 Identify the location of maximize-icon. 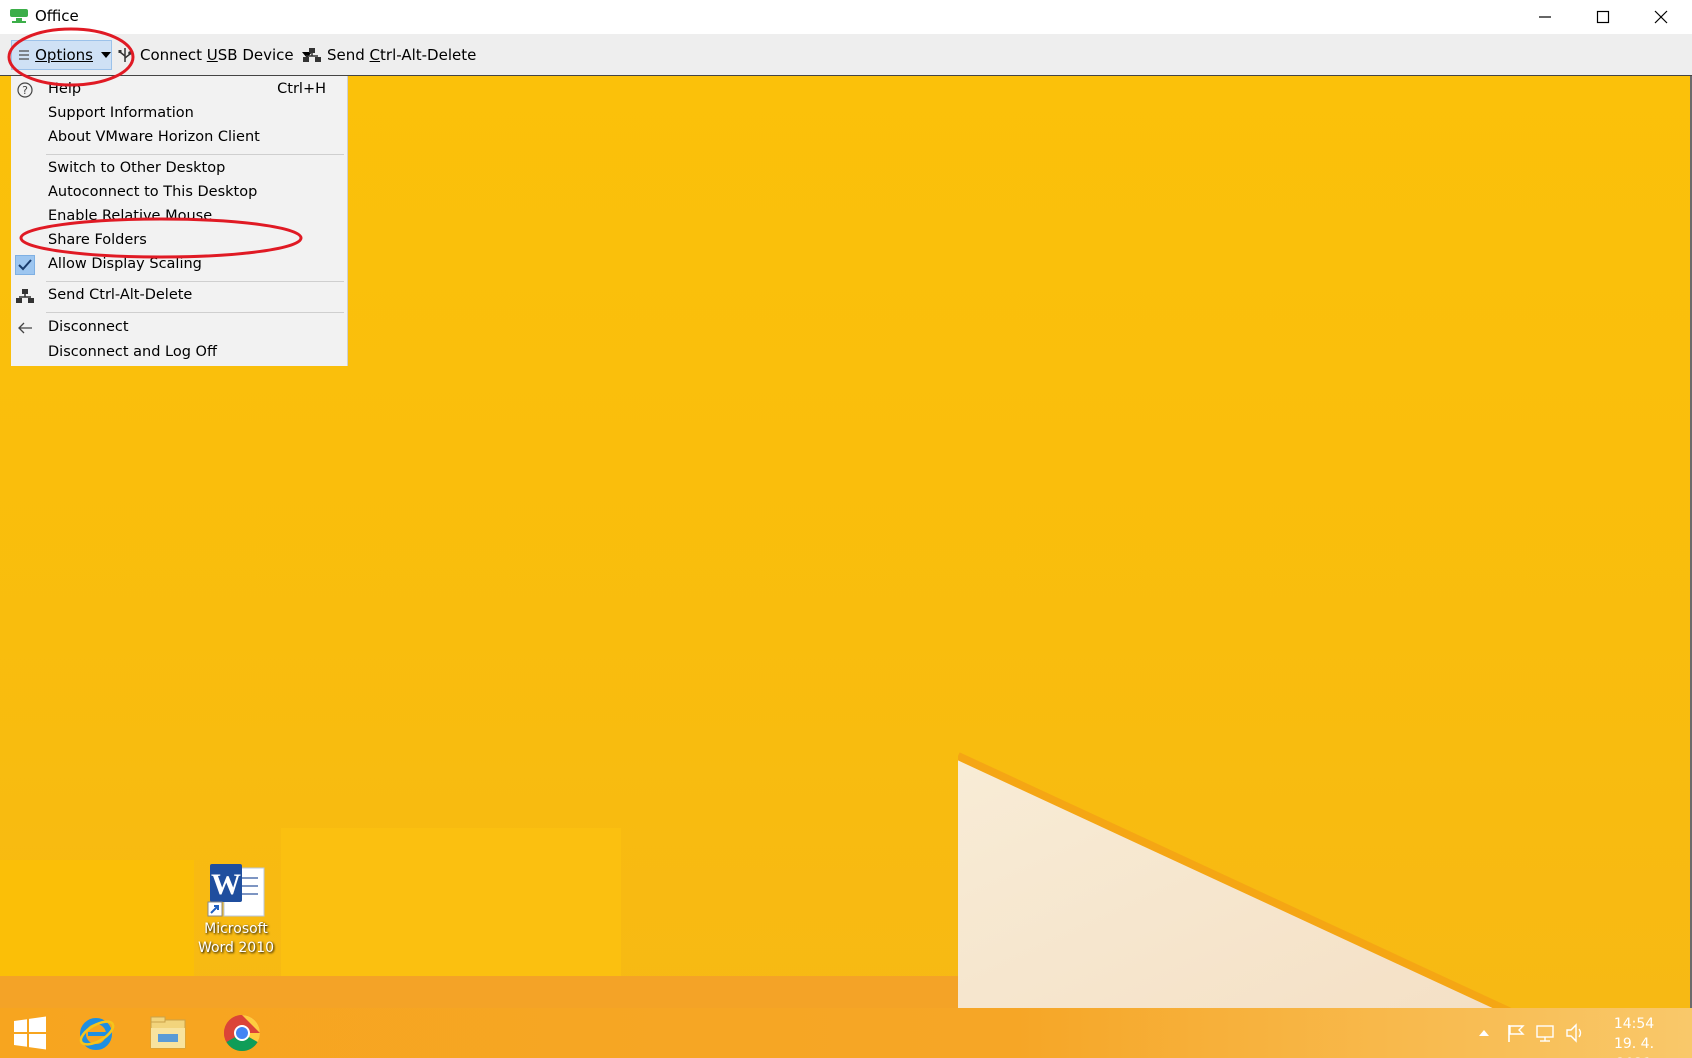
(1603, 17).